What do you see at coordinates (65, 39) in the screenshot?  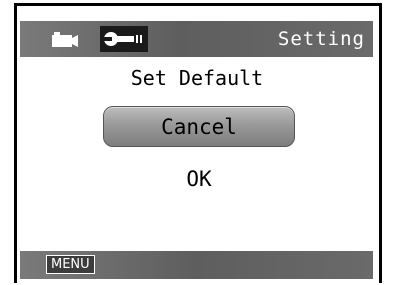 I see `video-camera-icon` at bounding box center [65, 39].